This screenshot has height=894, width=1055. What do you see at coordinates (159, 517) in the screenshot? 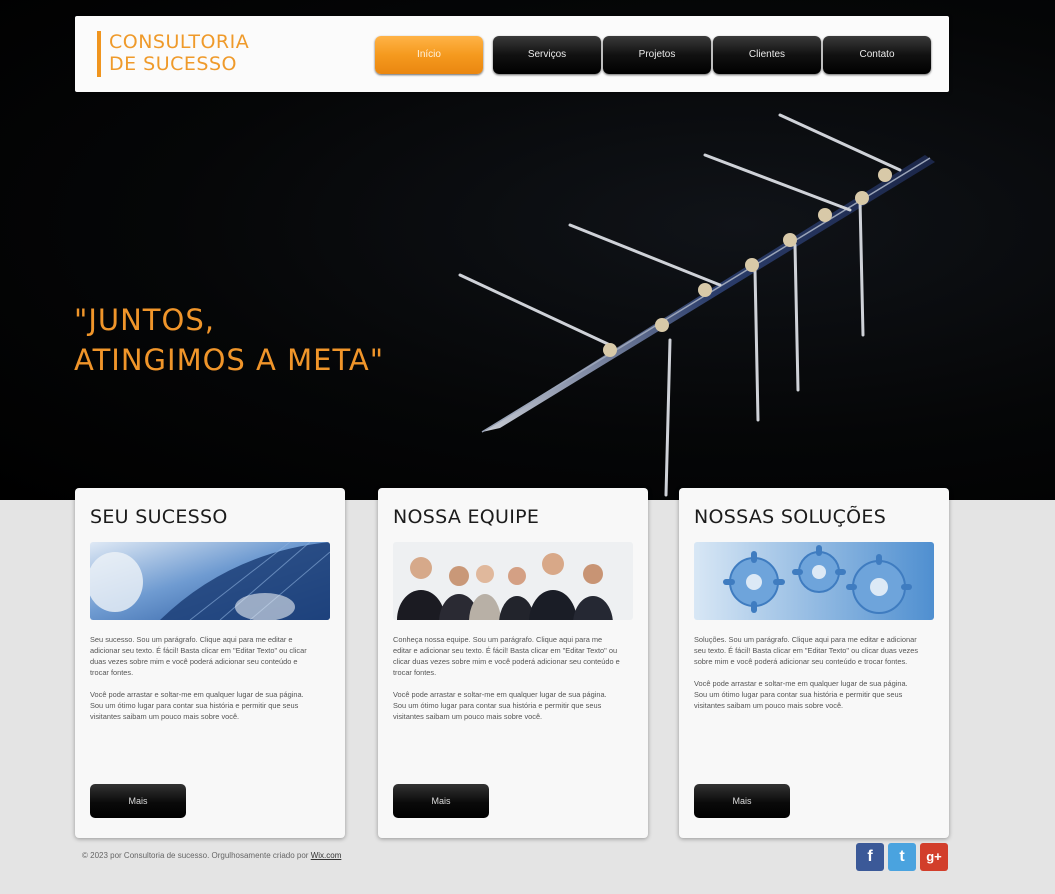
I see `card-title: SEU SUCESSO` at bounding box center [159, 517].